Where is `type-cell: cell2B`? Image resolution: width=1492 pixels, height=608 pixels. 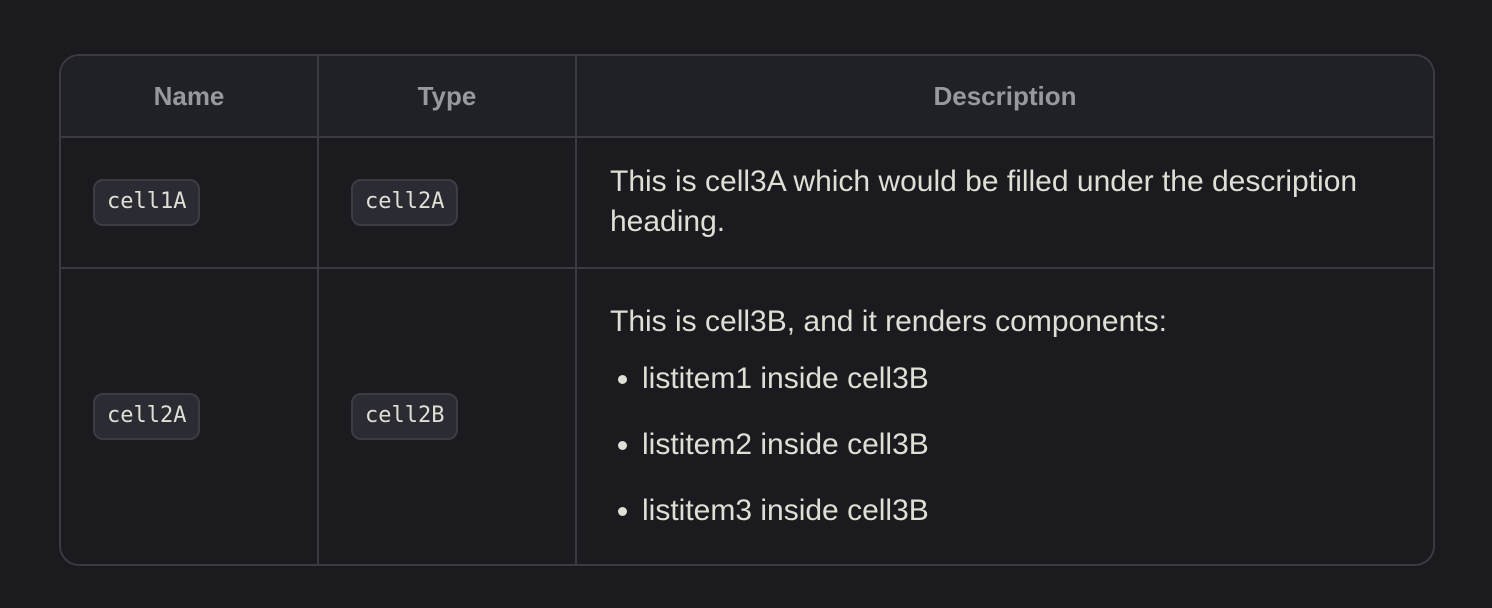
type-cell: cell2B is located at coordinates (447, 415).